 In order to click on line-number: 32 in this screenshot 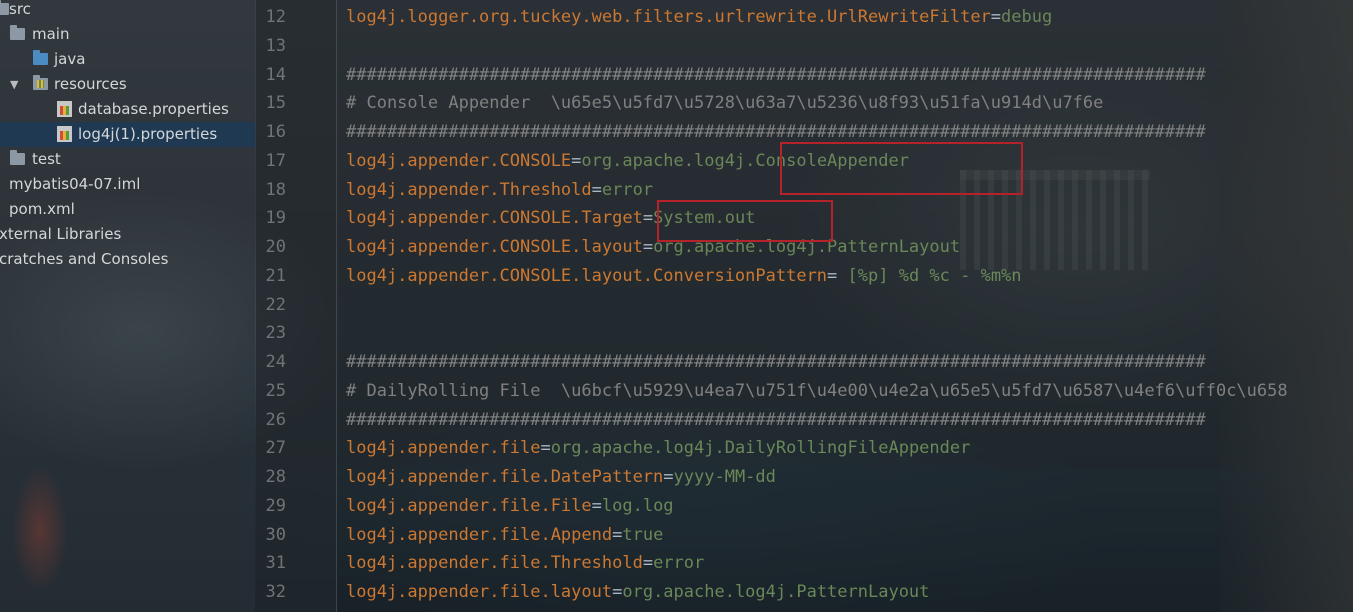, I will do `click(275, 592)`.